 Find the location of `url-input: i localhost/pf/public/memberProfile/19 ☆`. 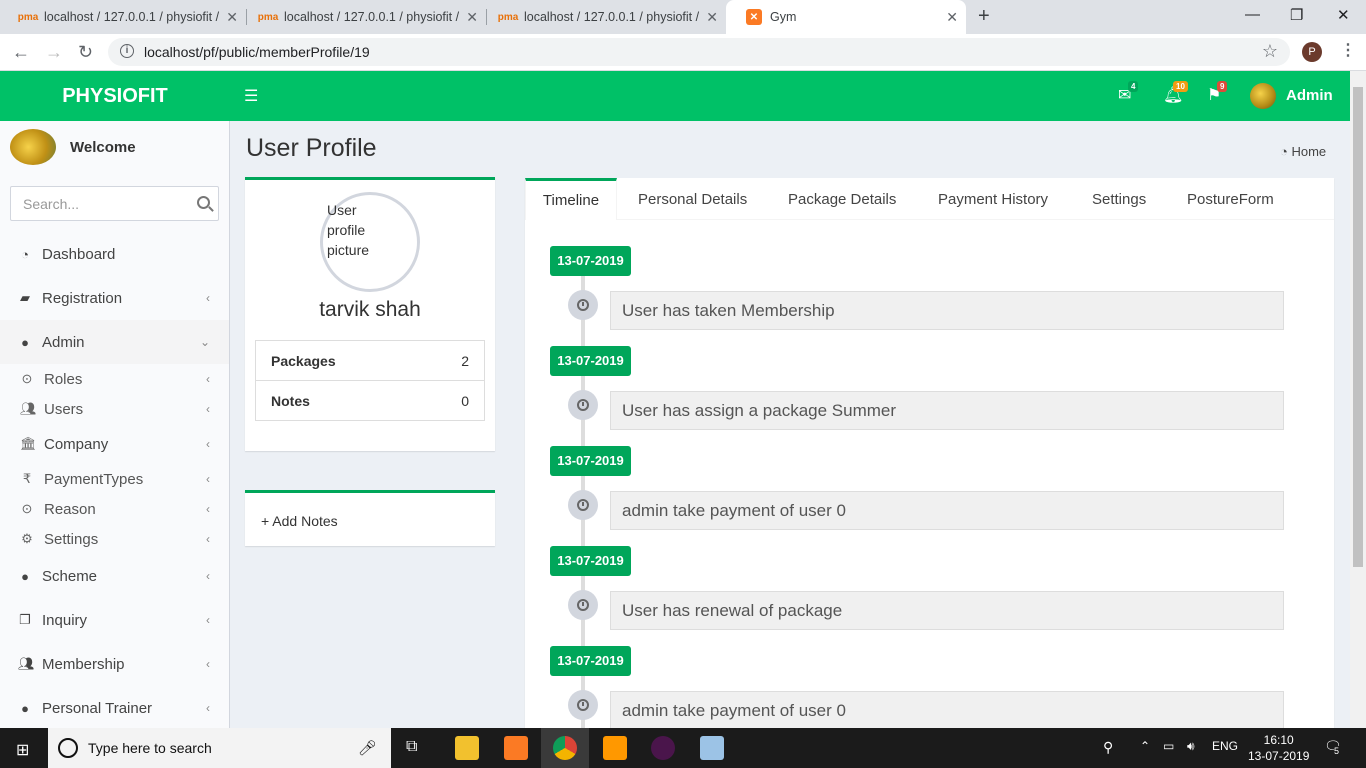

url-input: i localhost/pf/public/memberProfile/19 ☆ is located at coordinates (699, 52).